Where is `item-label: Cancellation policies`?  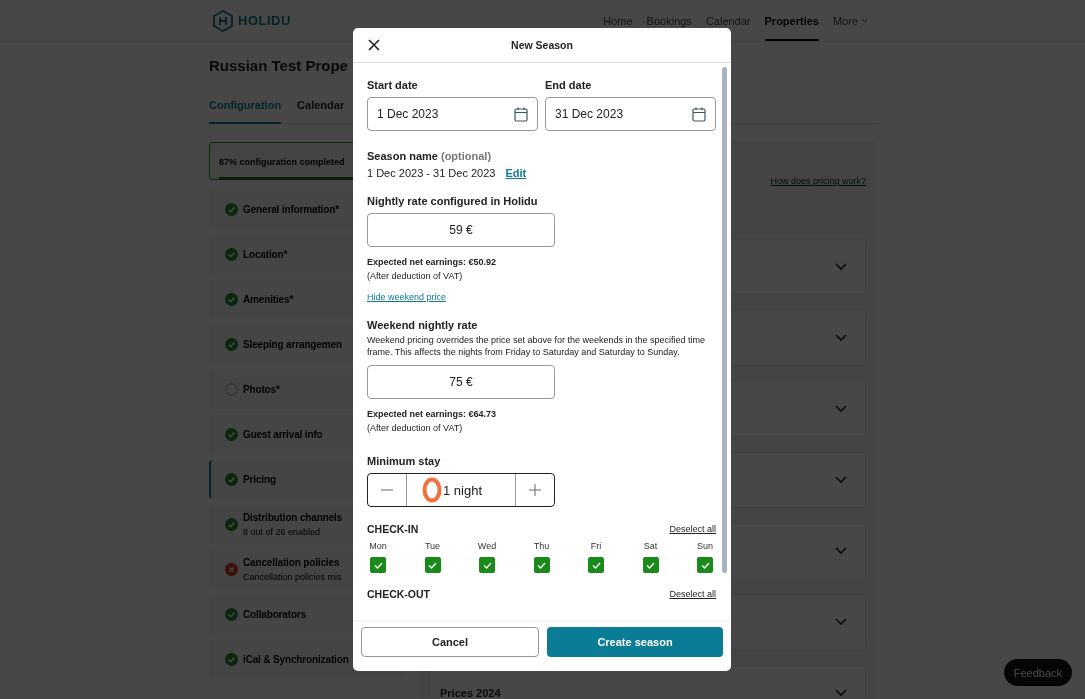 item-label: Cancellation policies is located at coordinates (292, 562).